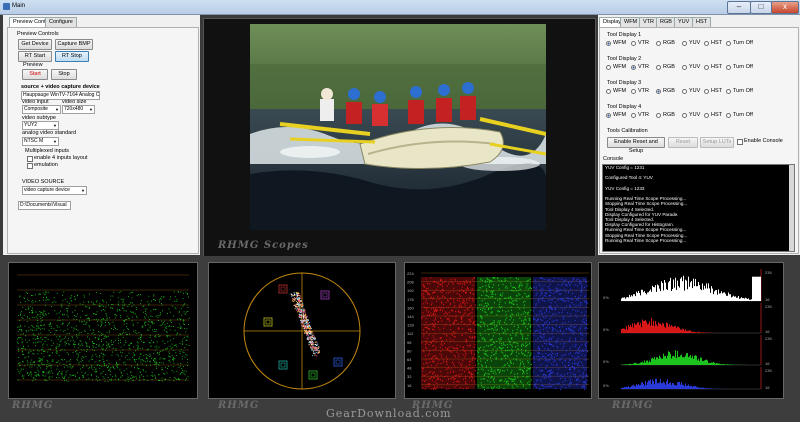 This screenshot has height=422, width=800. What do you see at coordinates (608, 67) in the screenshot?
I see `tool-2-radio-wfm` at bounding box center [608, 67].